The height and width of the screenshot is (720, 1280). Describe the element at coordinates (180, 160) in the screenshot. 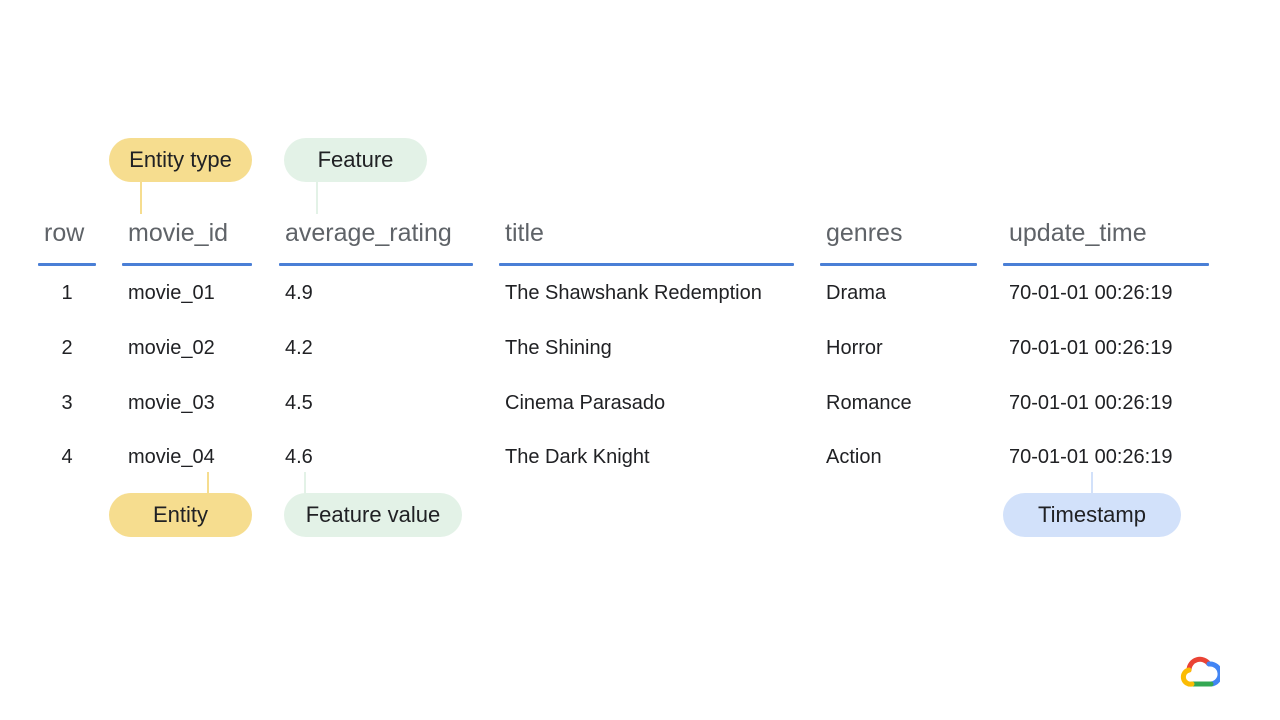

I see `entity-type-label: Entity type` at that location.